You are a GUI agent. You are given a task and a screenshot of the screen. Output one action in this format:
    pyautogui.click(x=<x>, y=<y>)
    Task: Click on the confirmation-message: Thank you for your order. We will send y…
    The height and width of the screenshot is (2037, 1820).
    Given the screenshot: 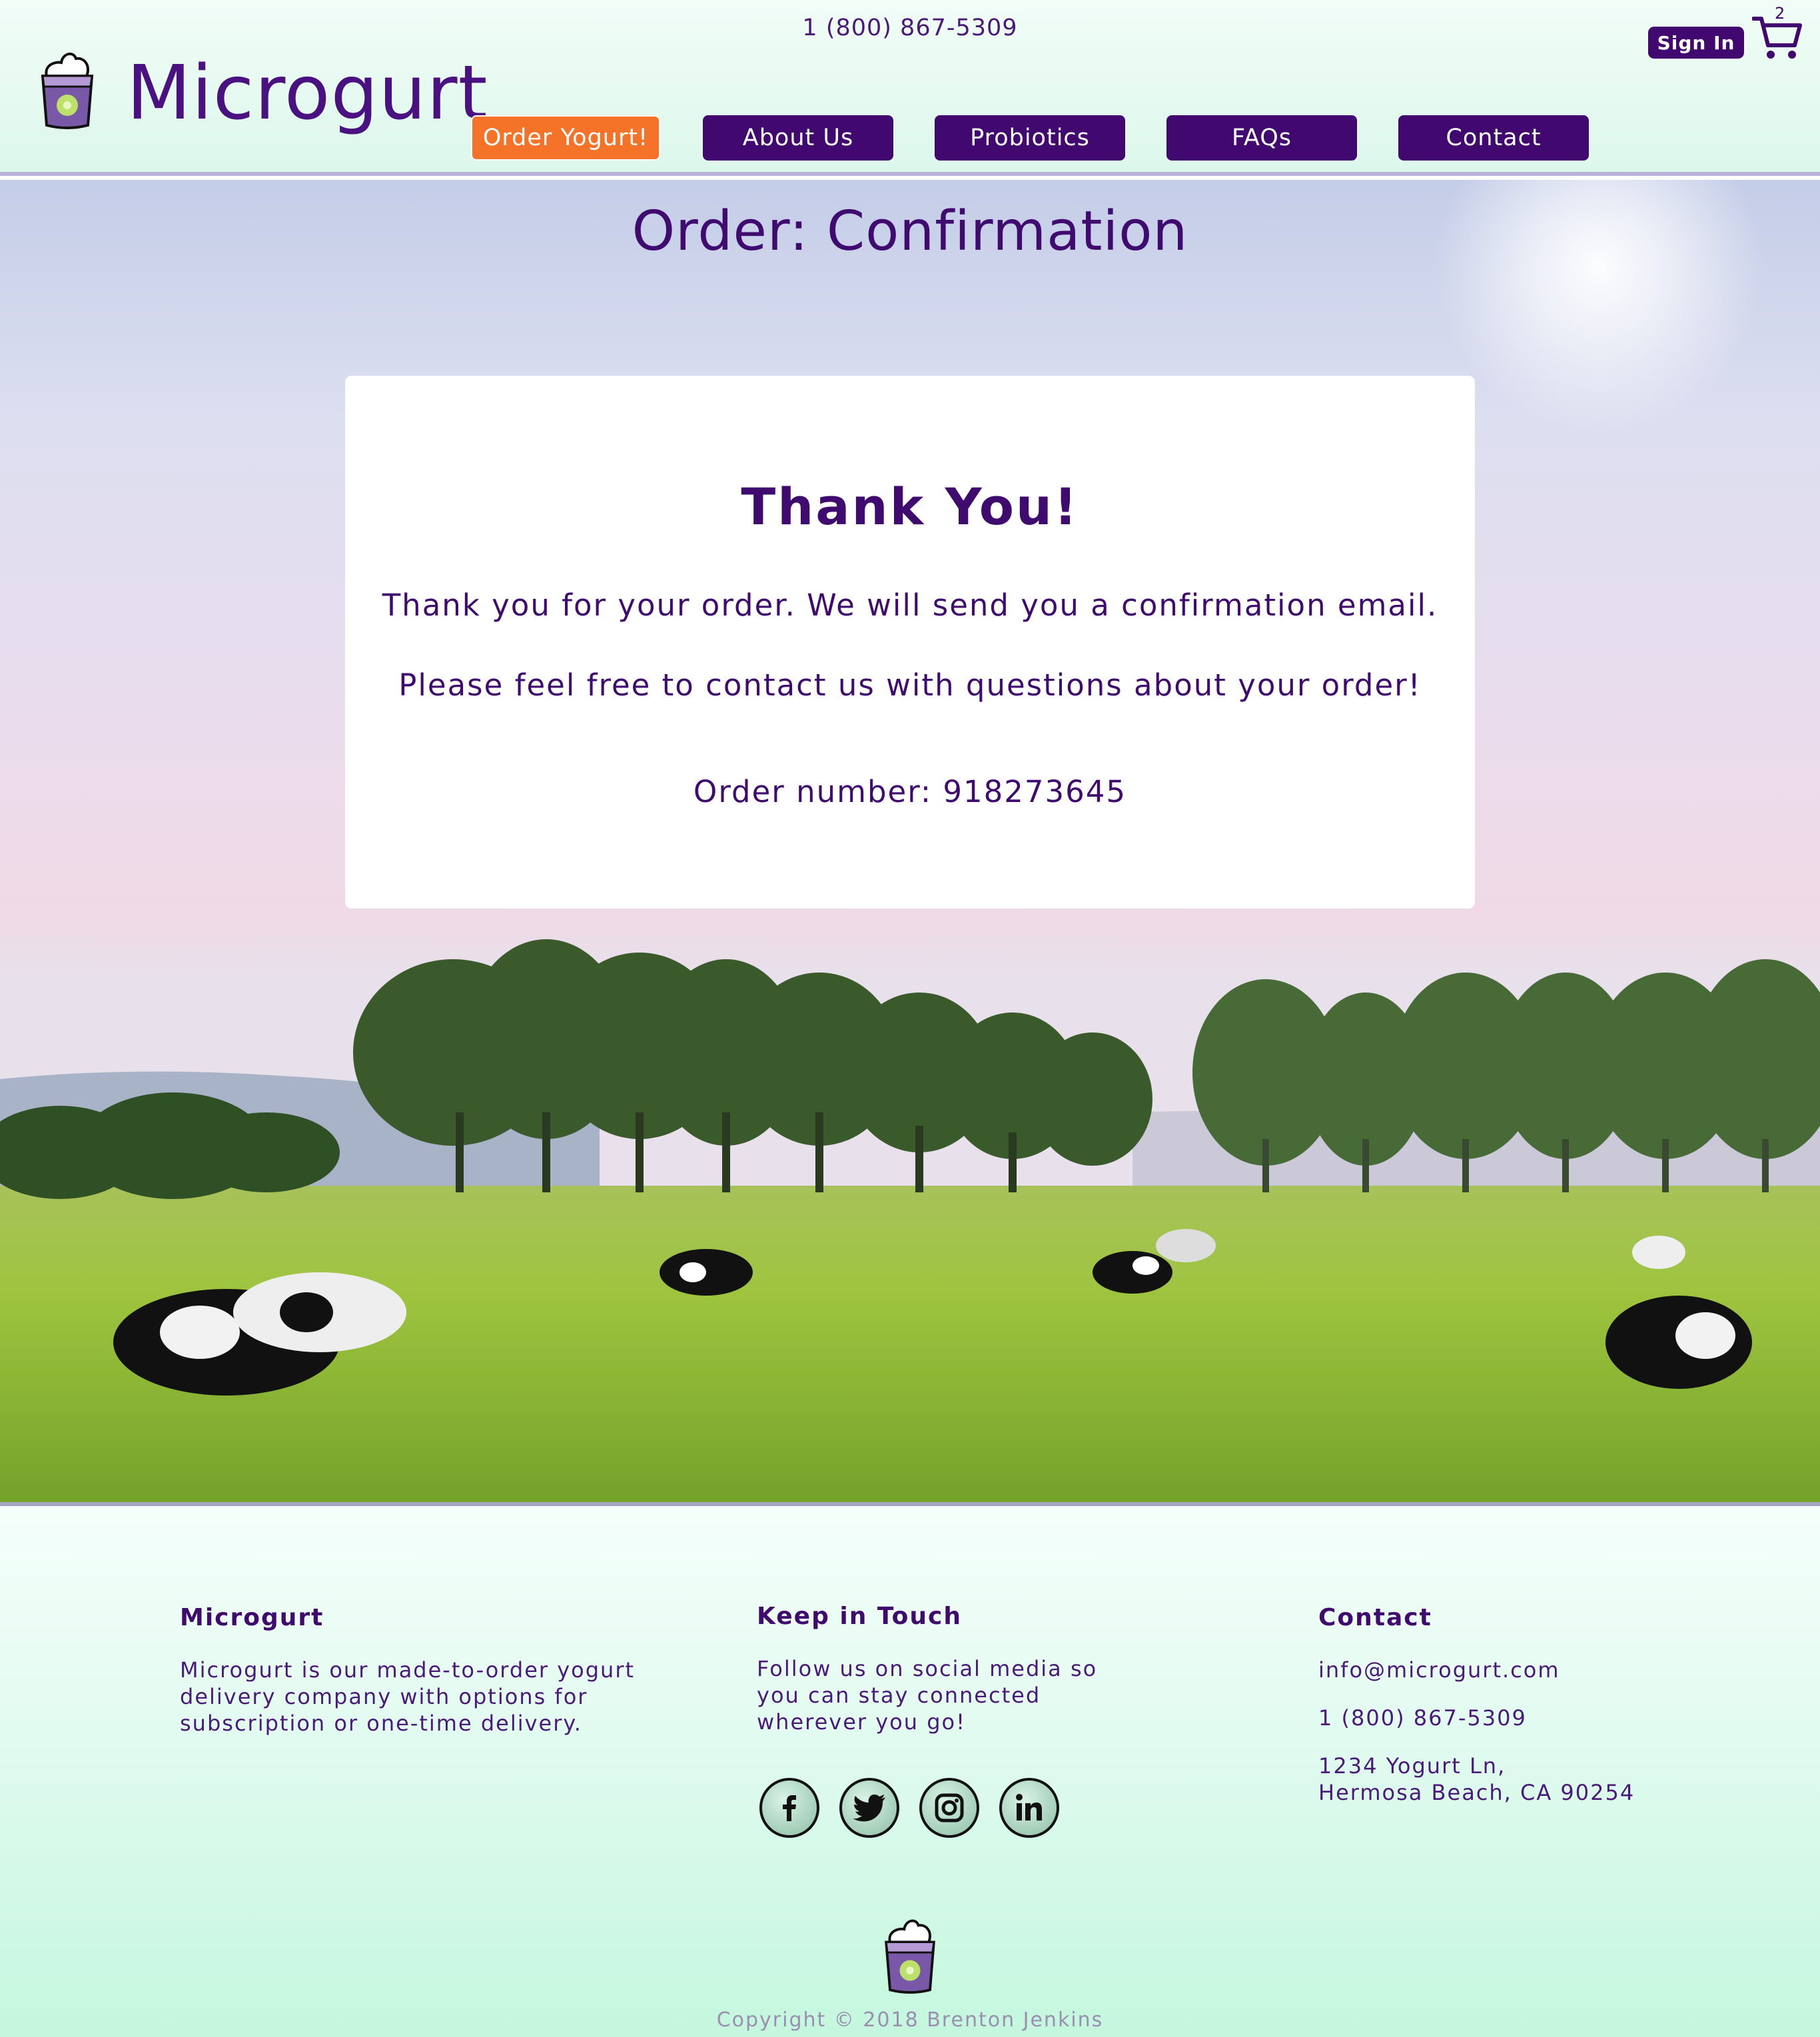 What is the action you would take?
    pyautogui.click(x=910, y=605)
    